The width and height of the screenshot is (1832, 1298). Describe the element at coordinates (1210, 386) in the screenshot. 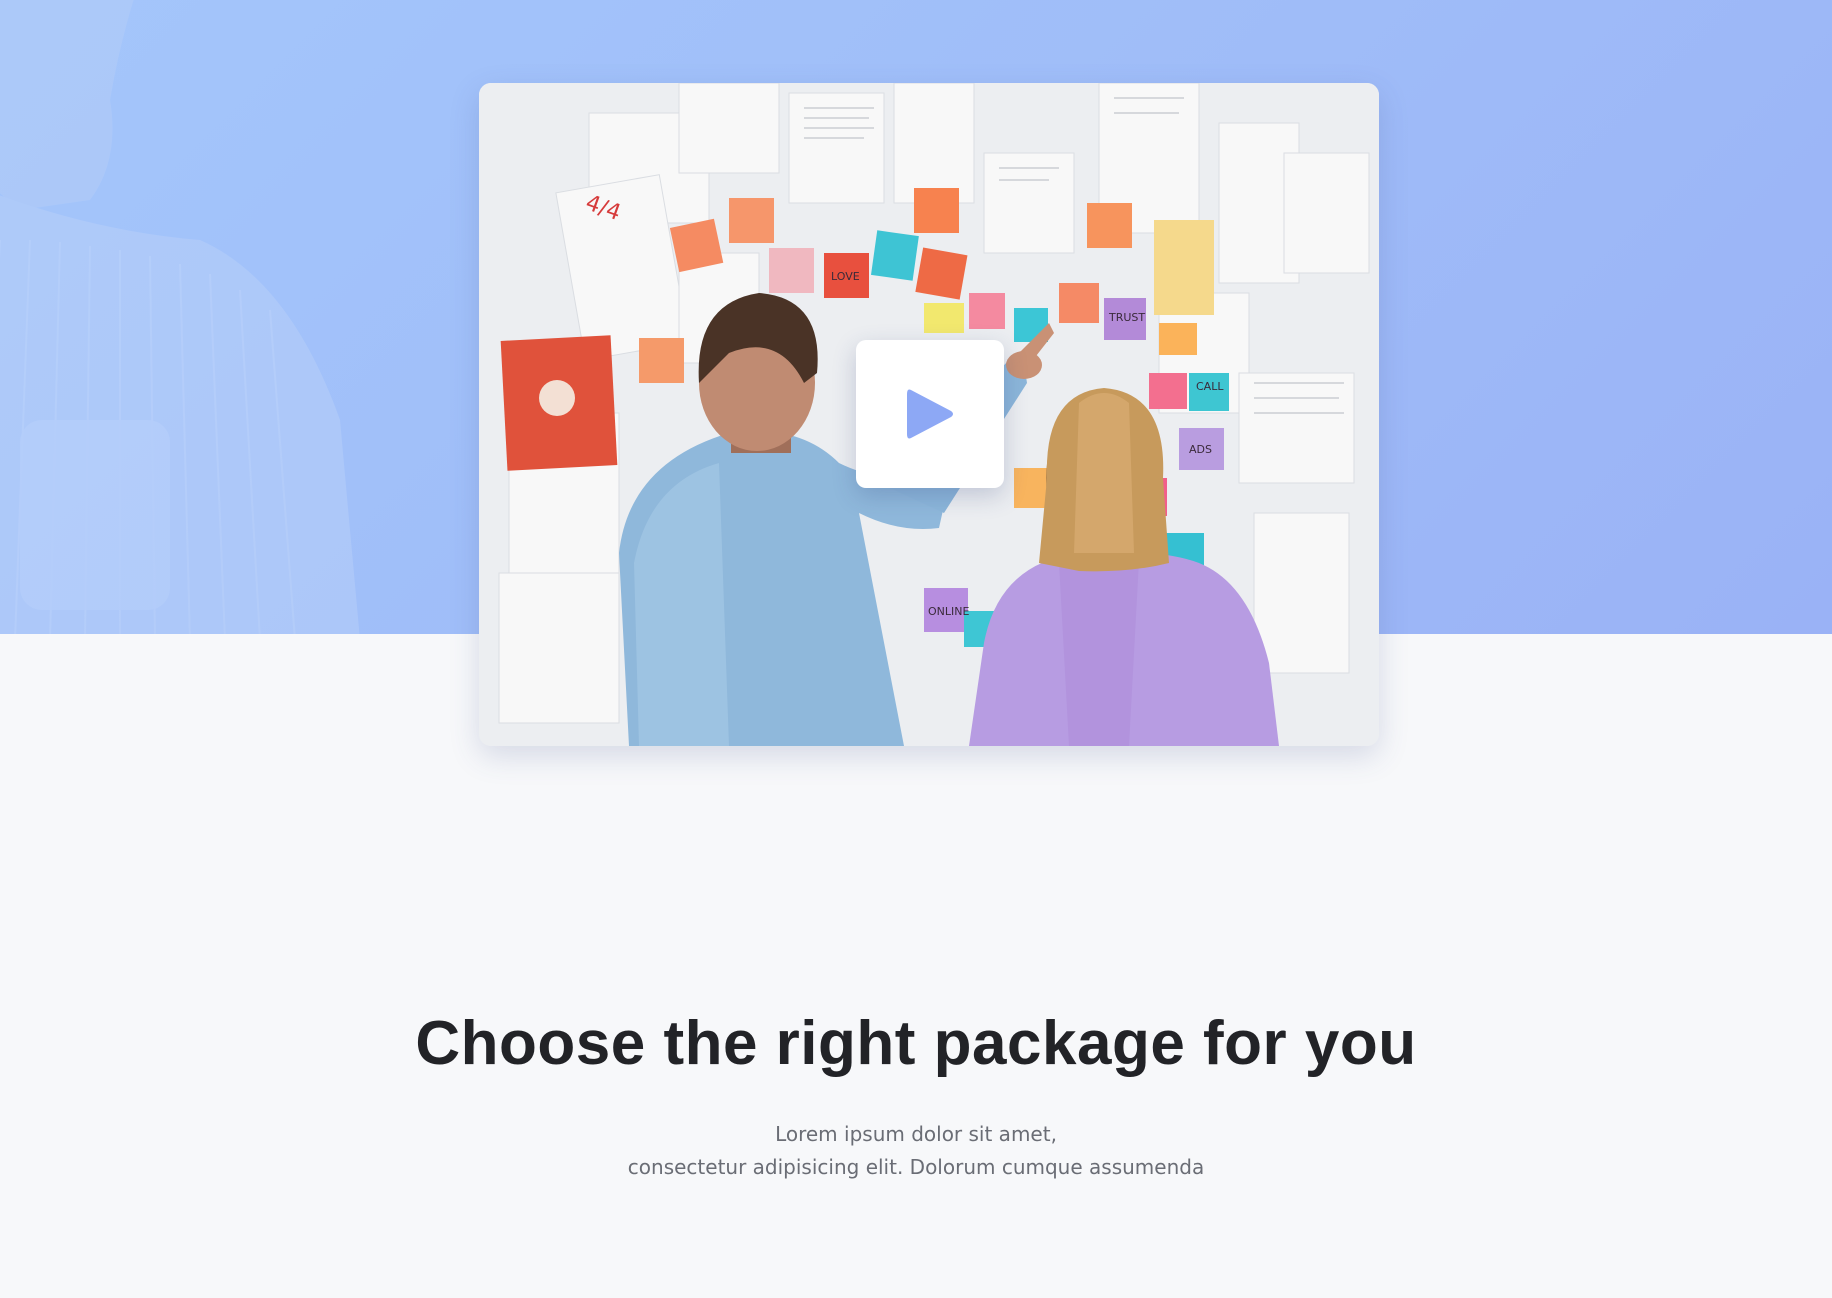

I see `note-call: CALL` at that location.